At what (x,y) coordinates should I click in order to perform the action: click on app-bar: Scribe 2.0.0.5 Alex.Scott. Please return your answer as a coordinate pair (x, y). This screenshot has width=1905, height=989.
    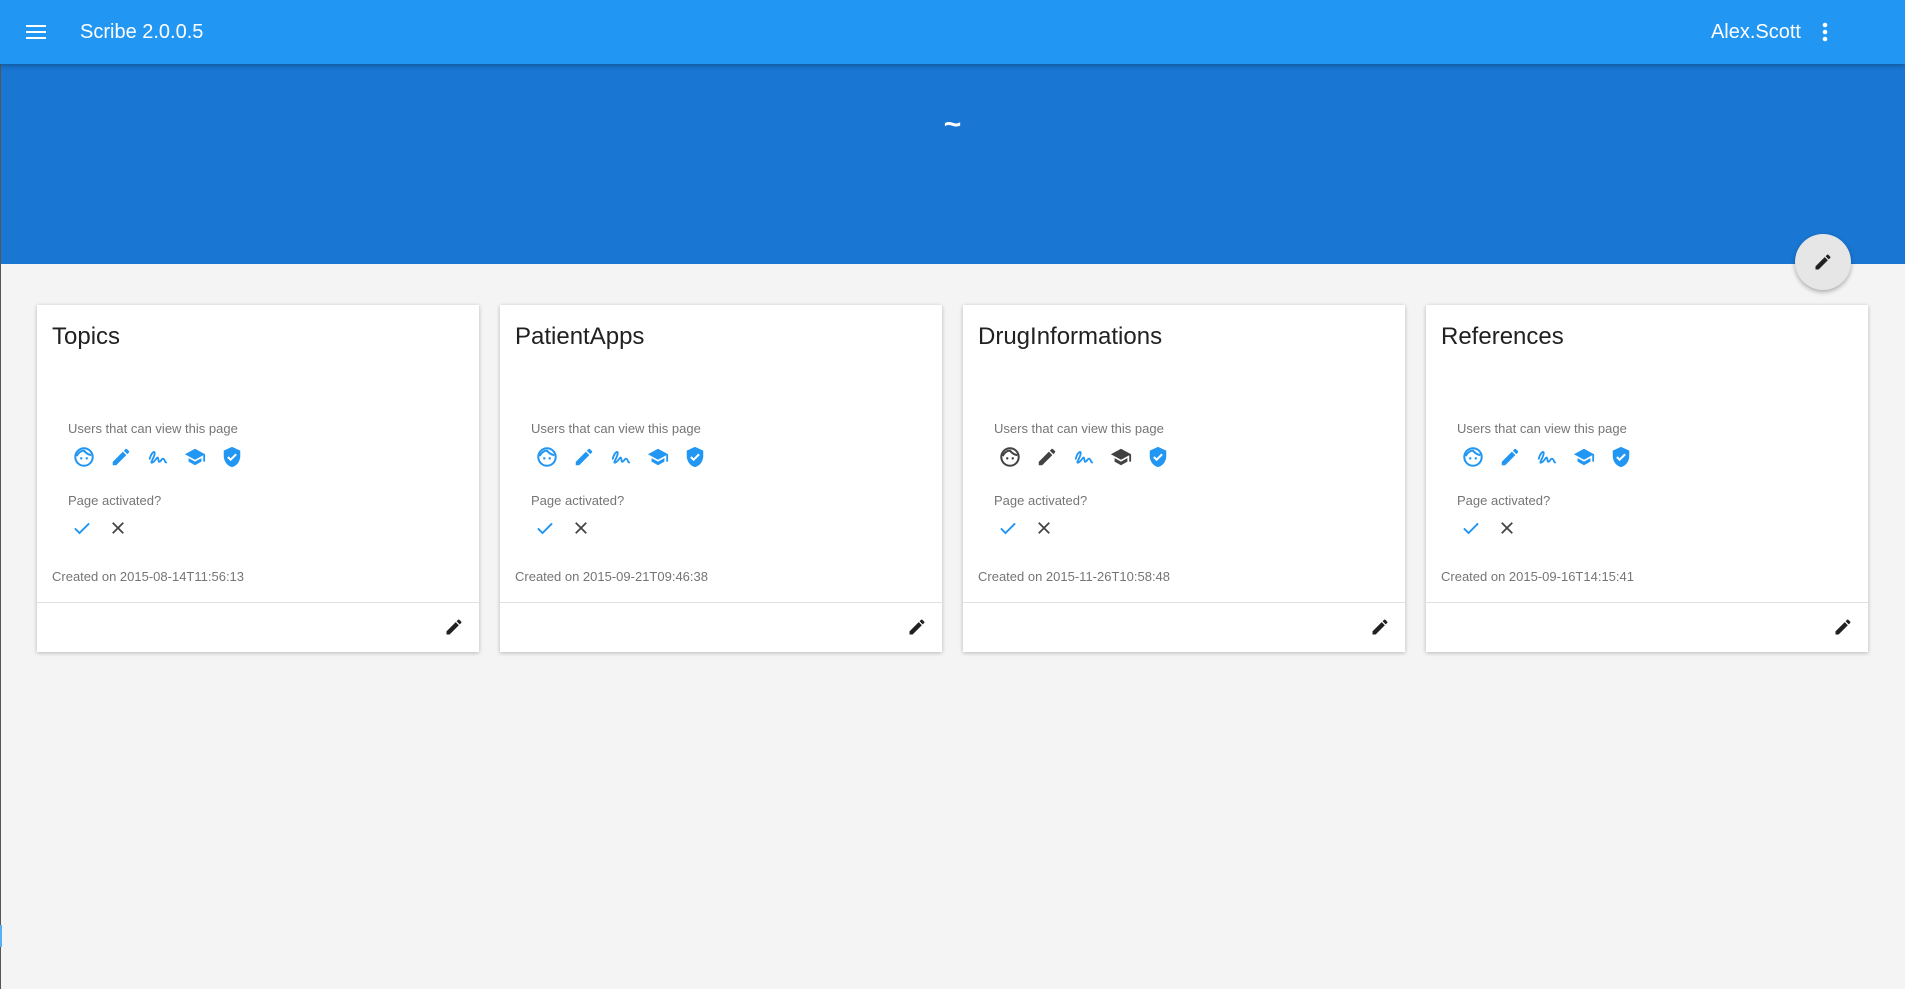
    Looking at the image, I should click on (952, 32).